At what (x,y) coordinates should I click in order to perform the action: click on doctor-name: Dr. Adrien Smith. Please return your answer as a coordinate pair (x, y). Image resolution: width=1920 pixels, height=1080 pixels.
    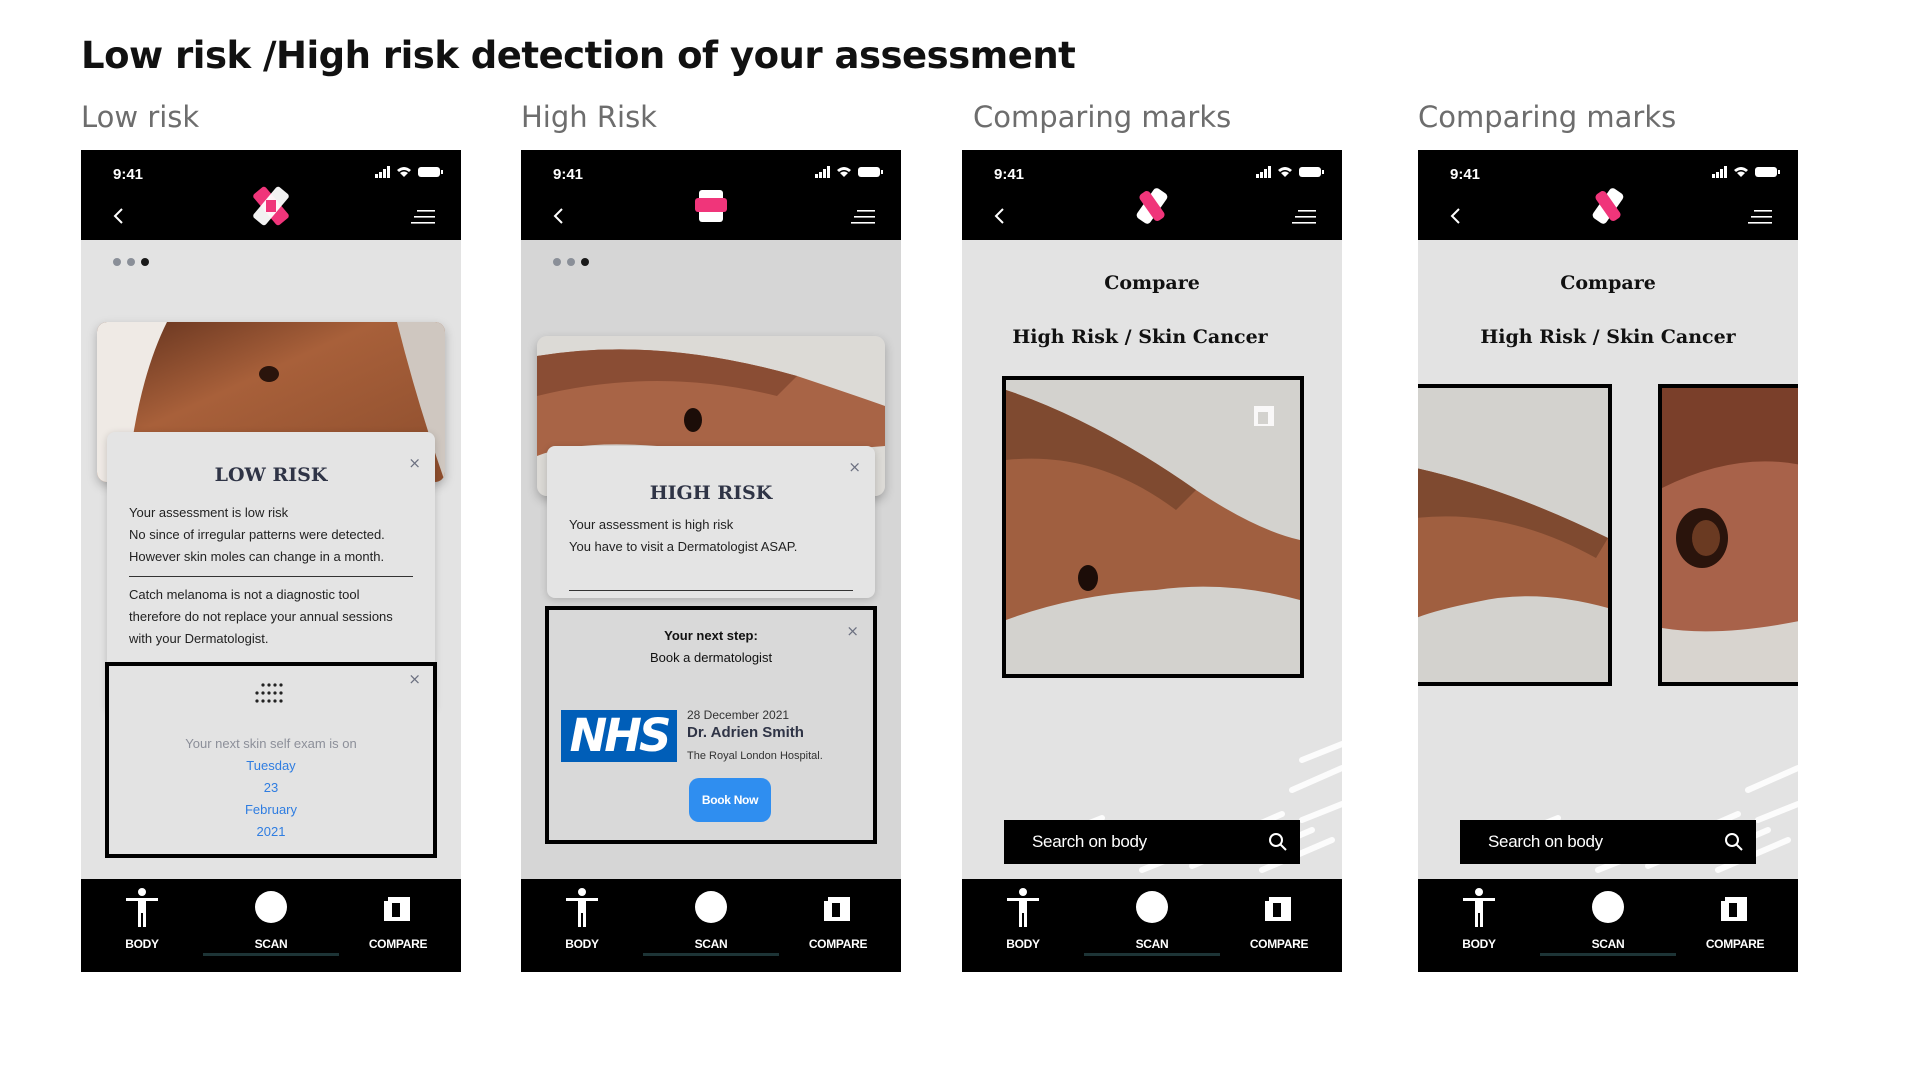
    Looking at the image, I should click on (745, 732).